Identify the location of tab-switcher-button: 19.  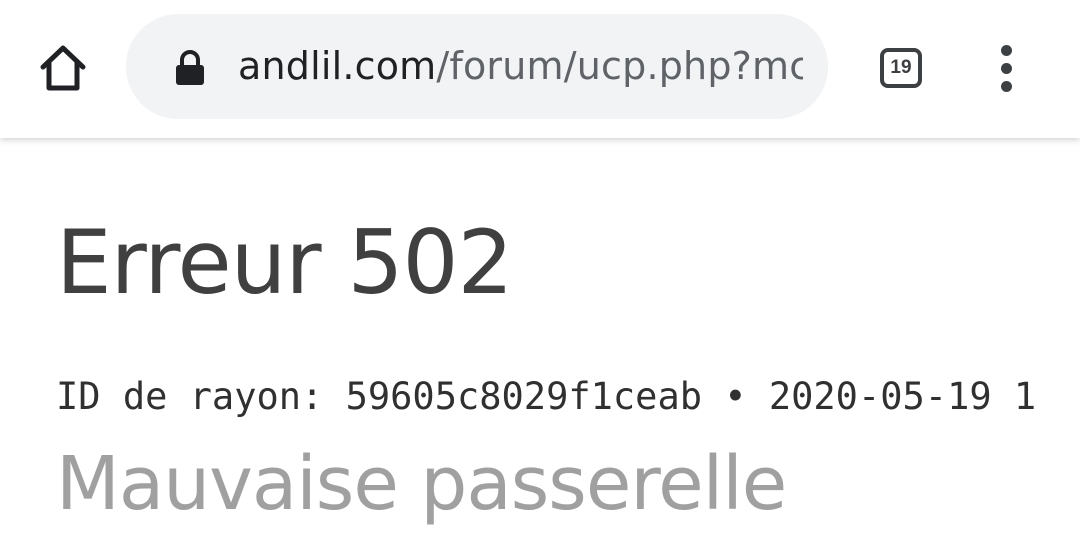
(901, 68).